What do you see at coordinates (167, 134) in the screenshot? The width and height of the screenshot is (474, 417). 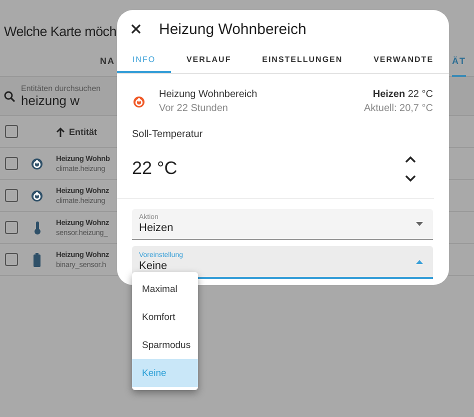 I see `setpoint-label: Soll-Temperatur` at bounding box center [167, 134].